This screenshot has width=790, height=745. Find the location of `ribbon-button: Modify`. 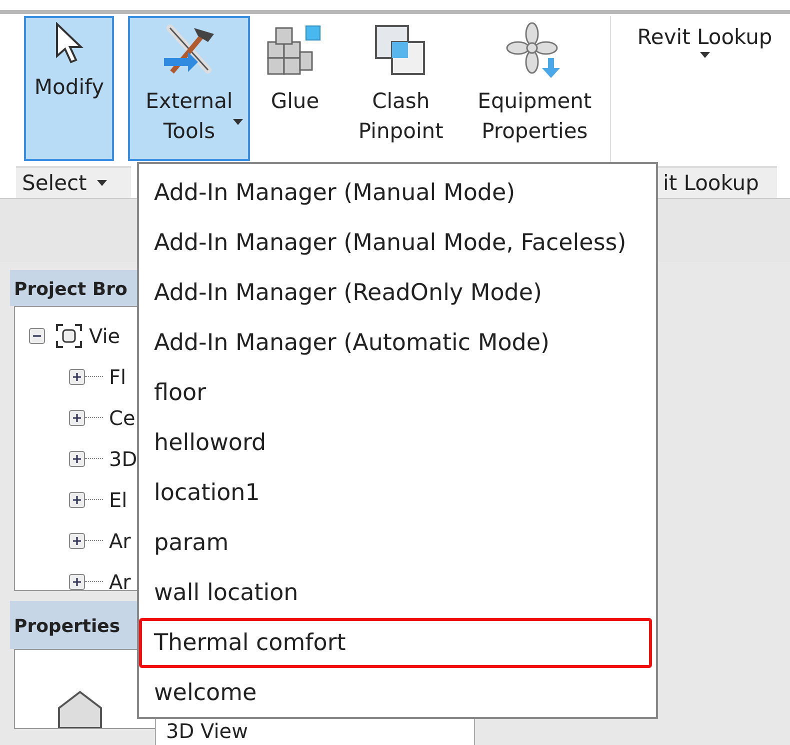

ribbon-button: Modify is located at coordinates (69, 88).